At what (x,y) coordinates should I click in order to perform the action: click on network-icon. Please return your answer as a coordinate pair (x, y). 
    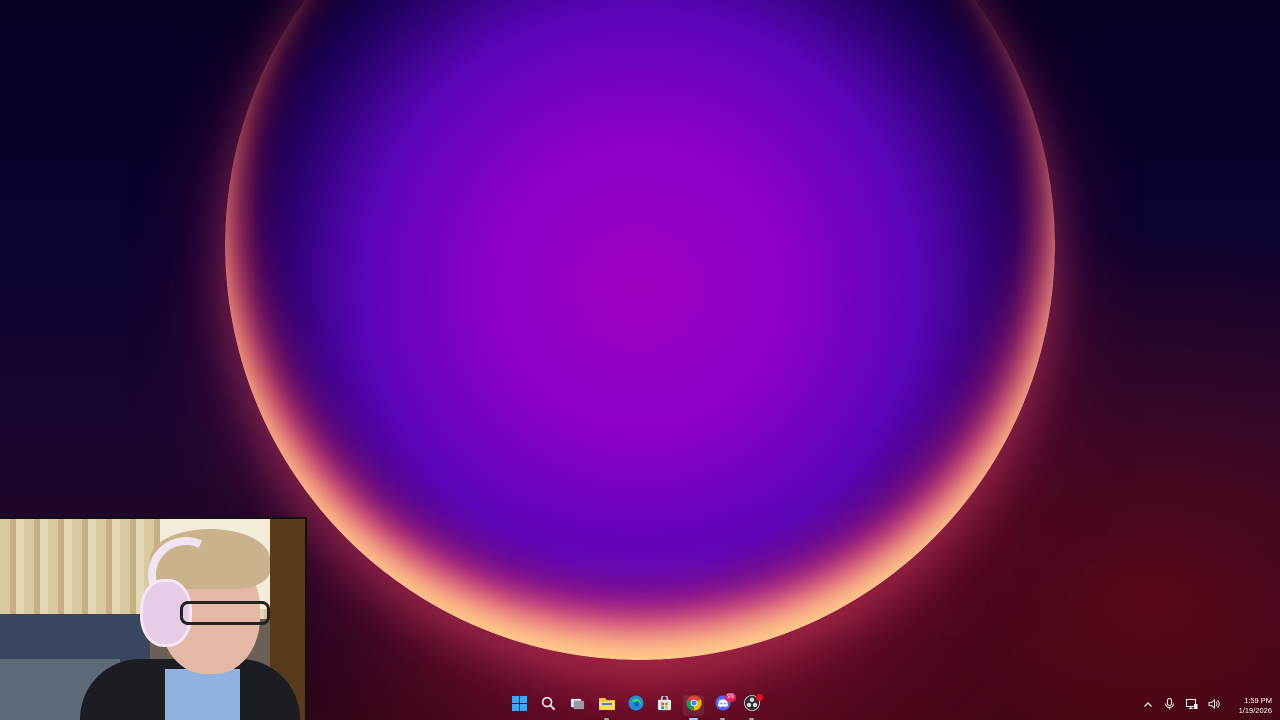
    Looking at the image, I should click on (1191, 706).